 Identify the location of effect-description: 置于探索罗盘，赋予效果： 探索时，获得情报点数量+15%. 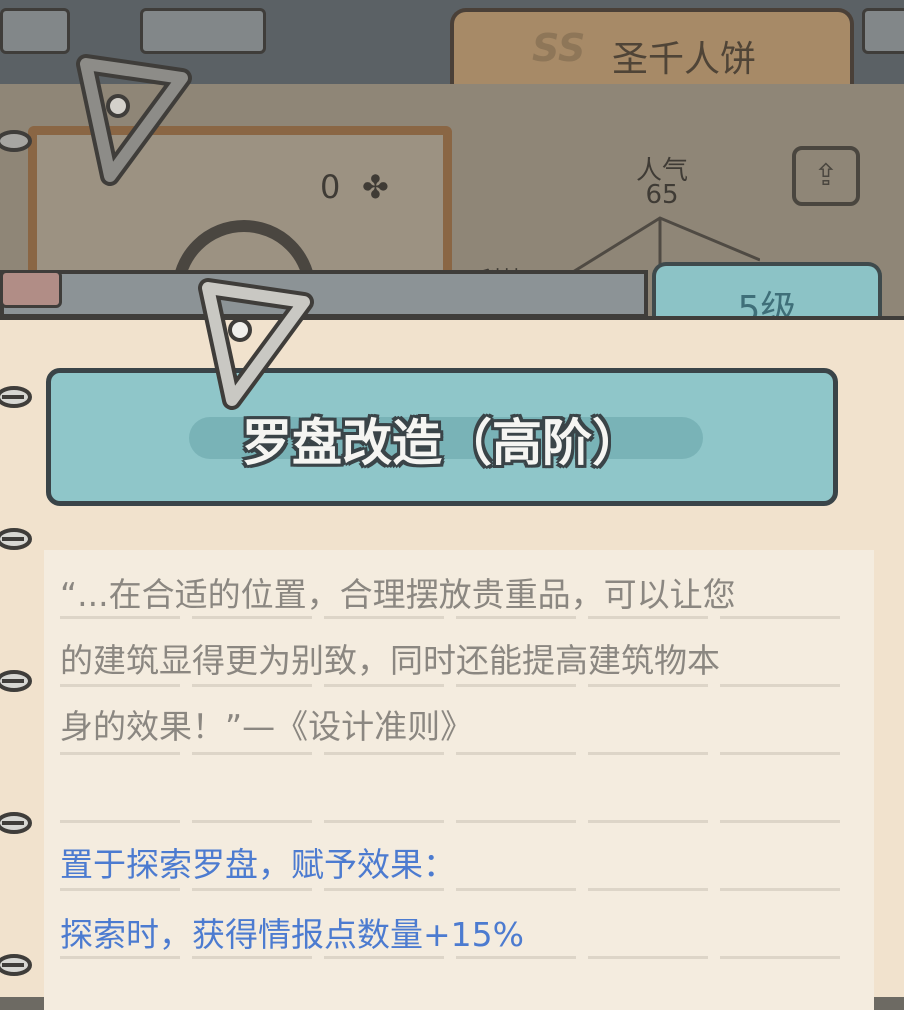
(455, 900).